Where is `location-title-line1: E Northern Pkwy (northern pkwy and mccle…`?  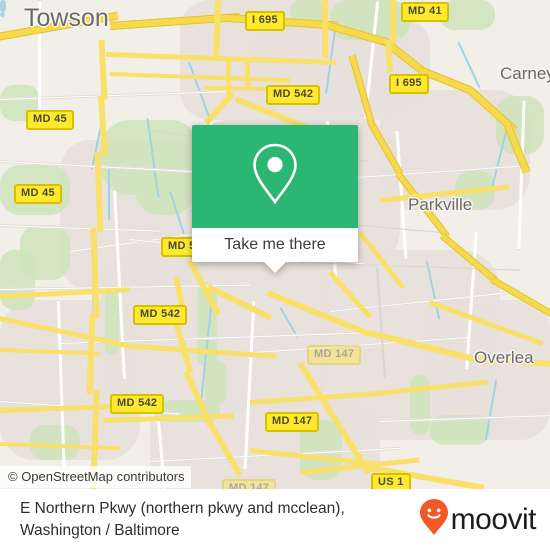 location-title-line1: E Northern Pkwy (northern pkwy and mccle… is located at coordinates (182, 508).